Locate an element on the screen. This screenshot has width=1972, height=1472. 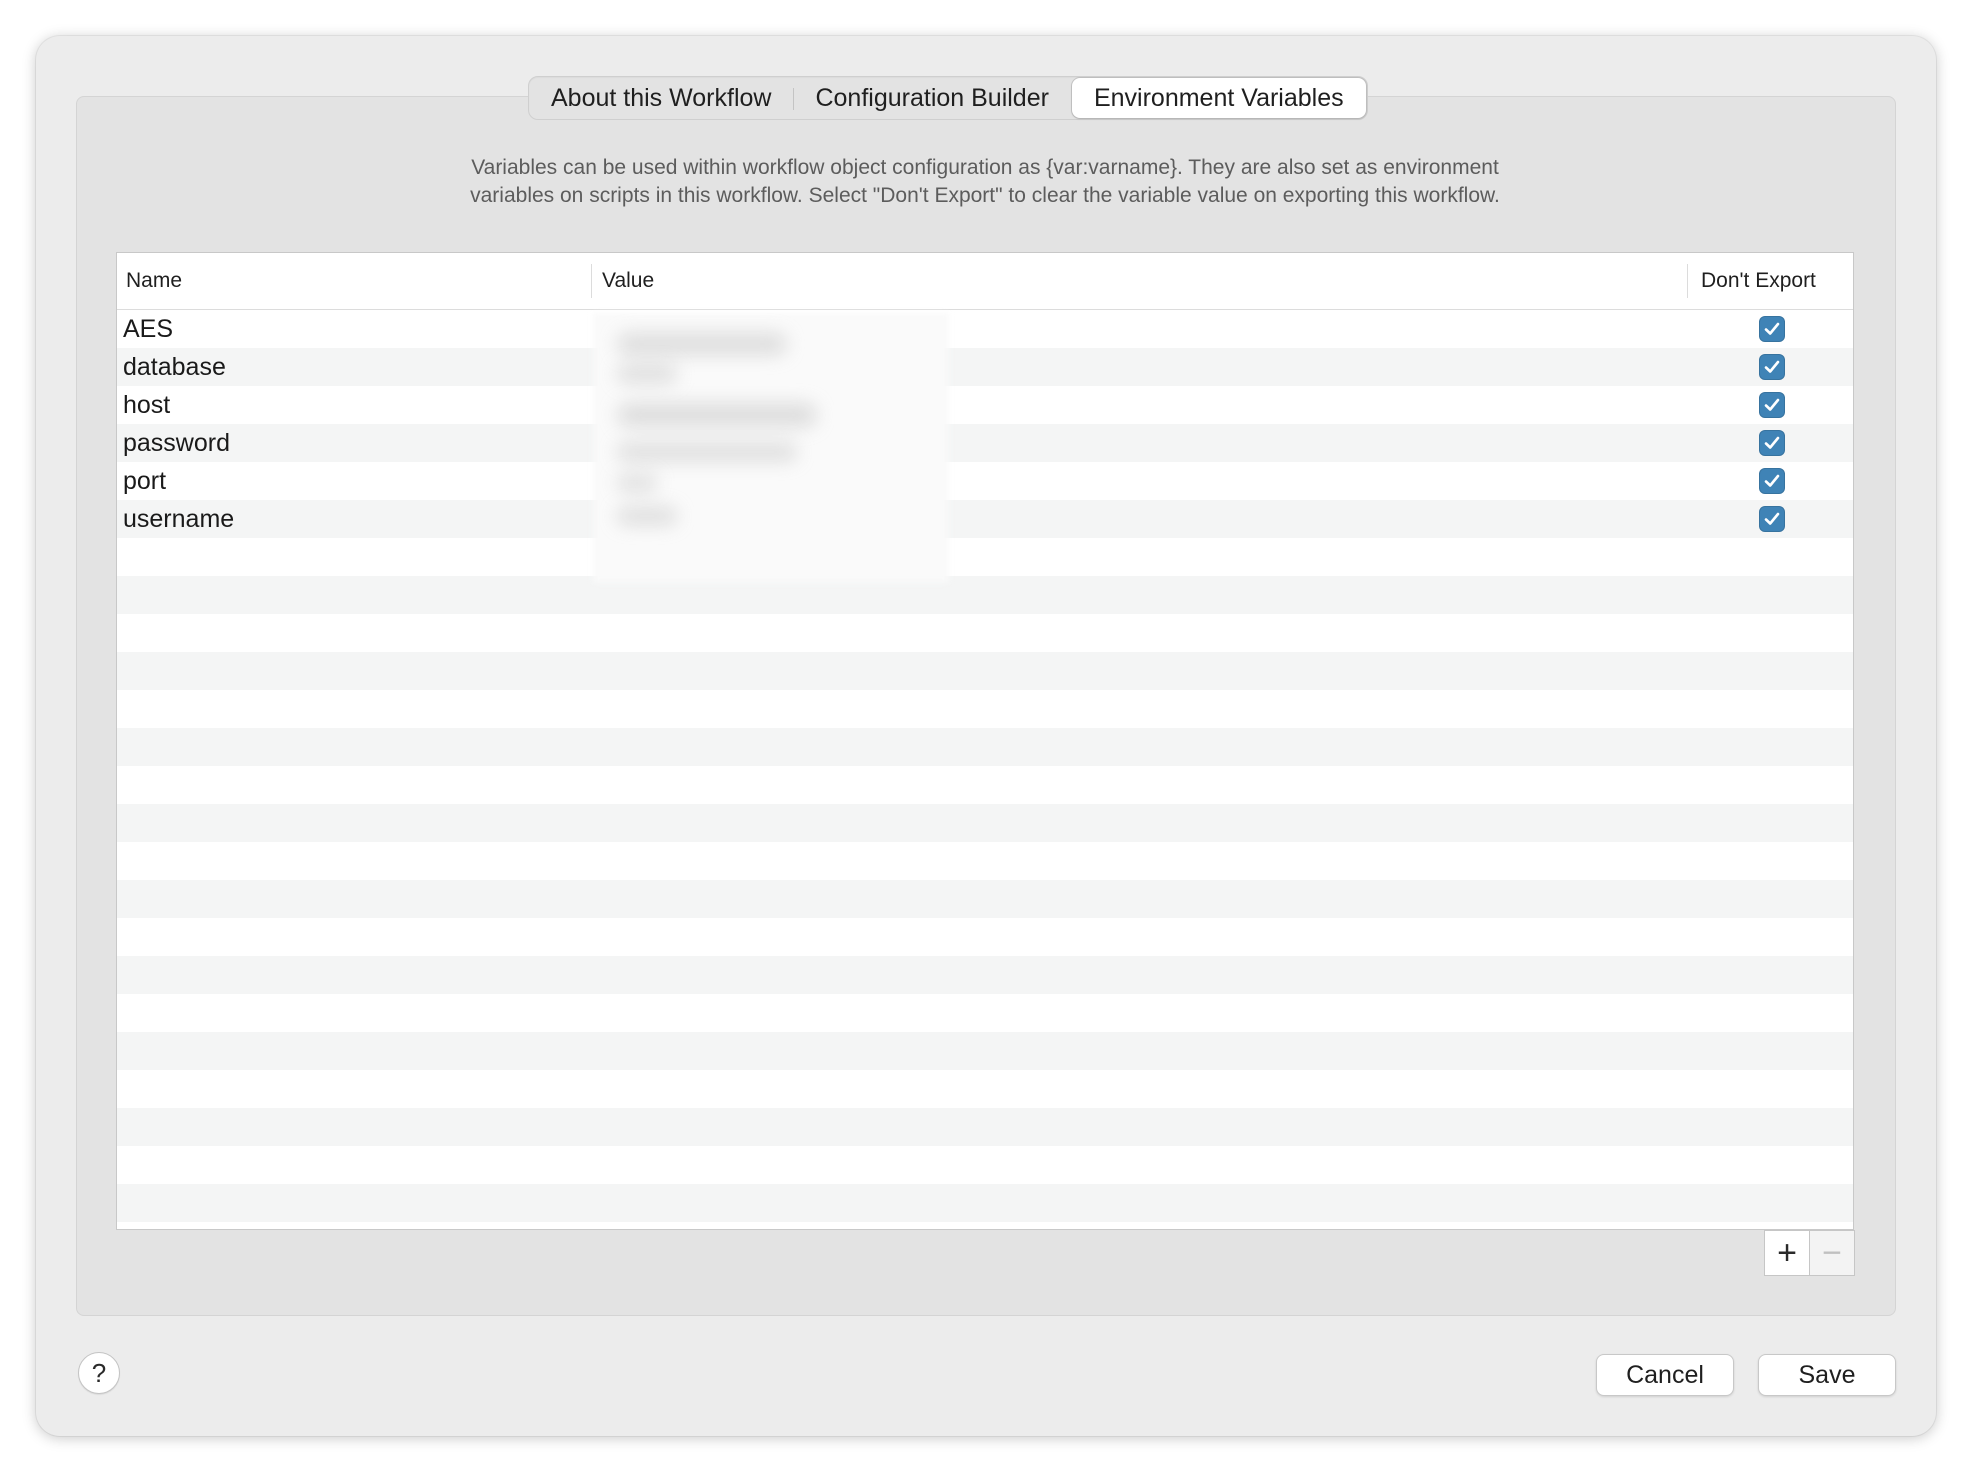
column-header-dont-export: Don't Export is located at coordinates (1758, 281).